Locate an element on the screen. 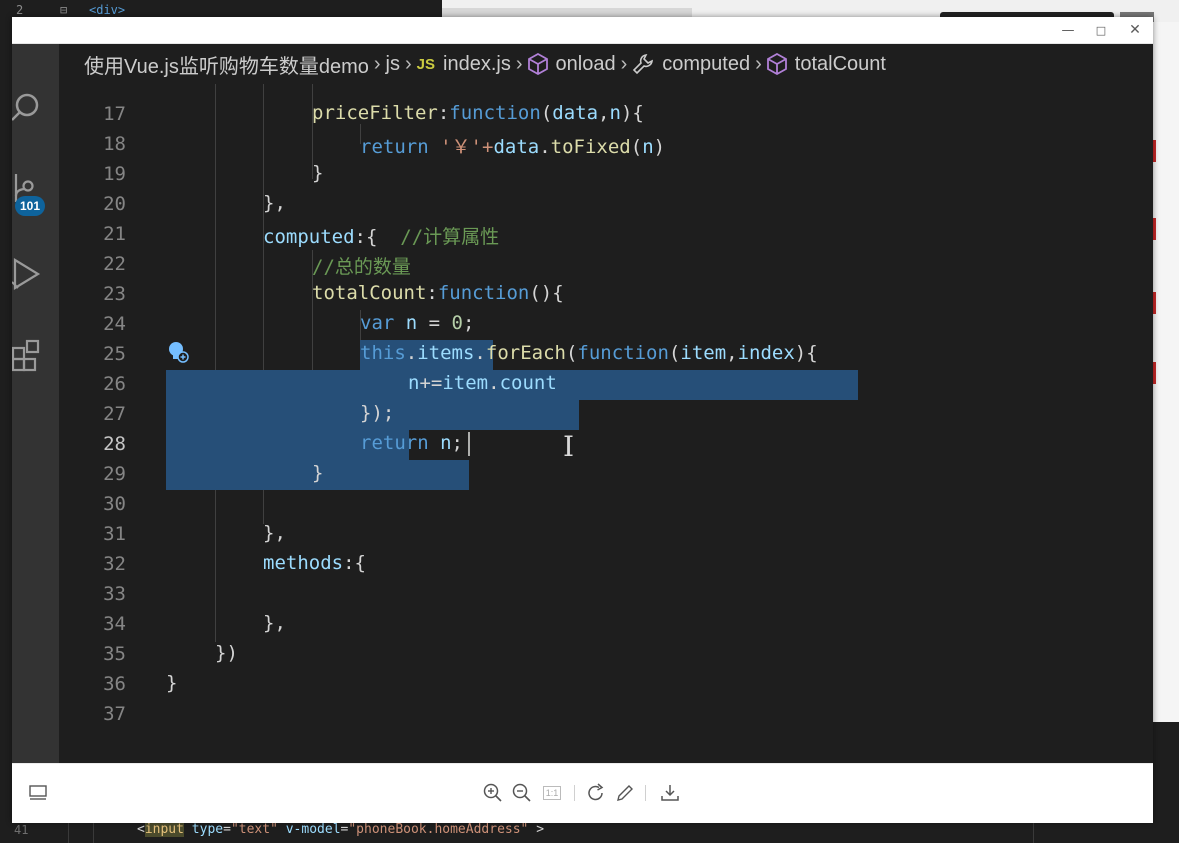 This screenshot has width=1179, height=843. minimize-button: — is located at coordinates (1068, 30).